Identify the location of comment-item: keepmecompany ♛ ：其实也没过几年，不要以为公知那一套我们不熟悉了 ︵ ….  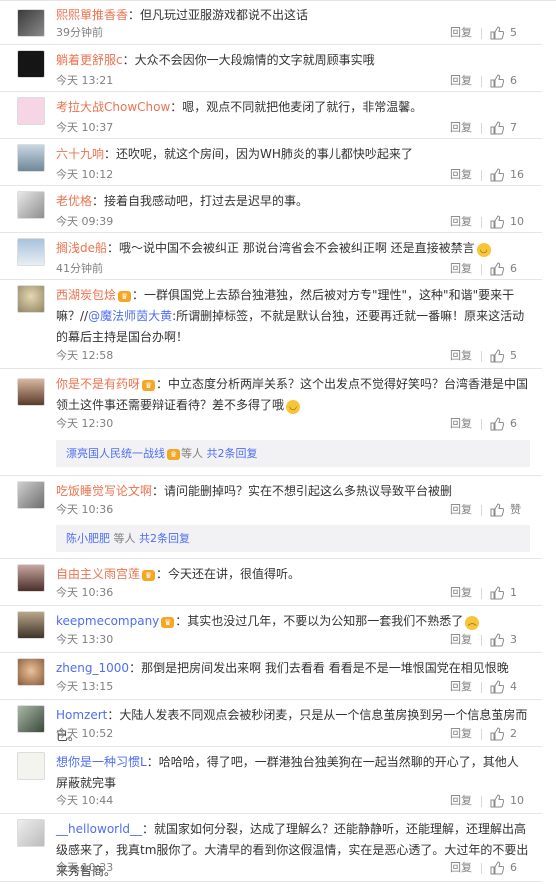
(271, 629).